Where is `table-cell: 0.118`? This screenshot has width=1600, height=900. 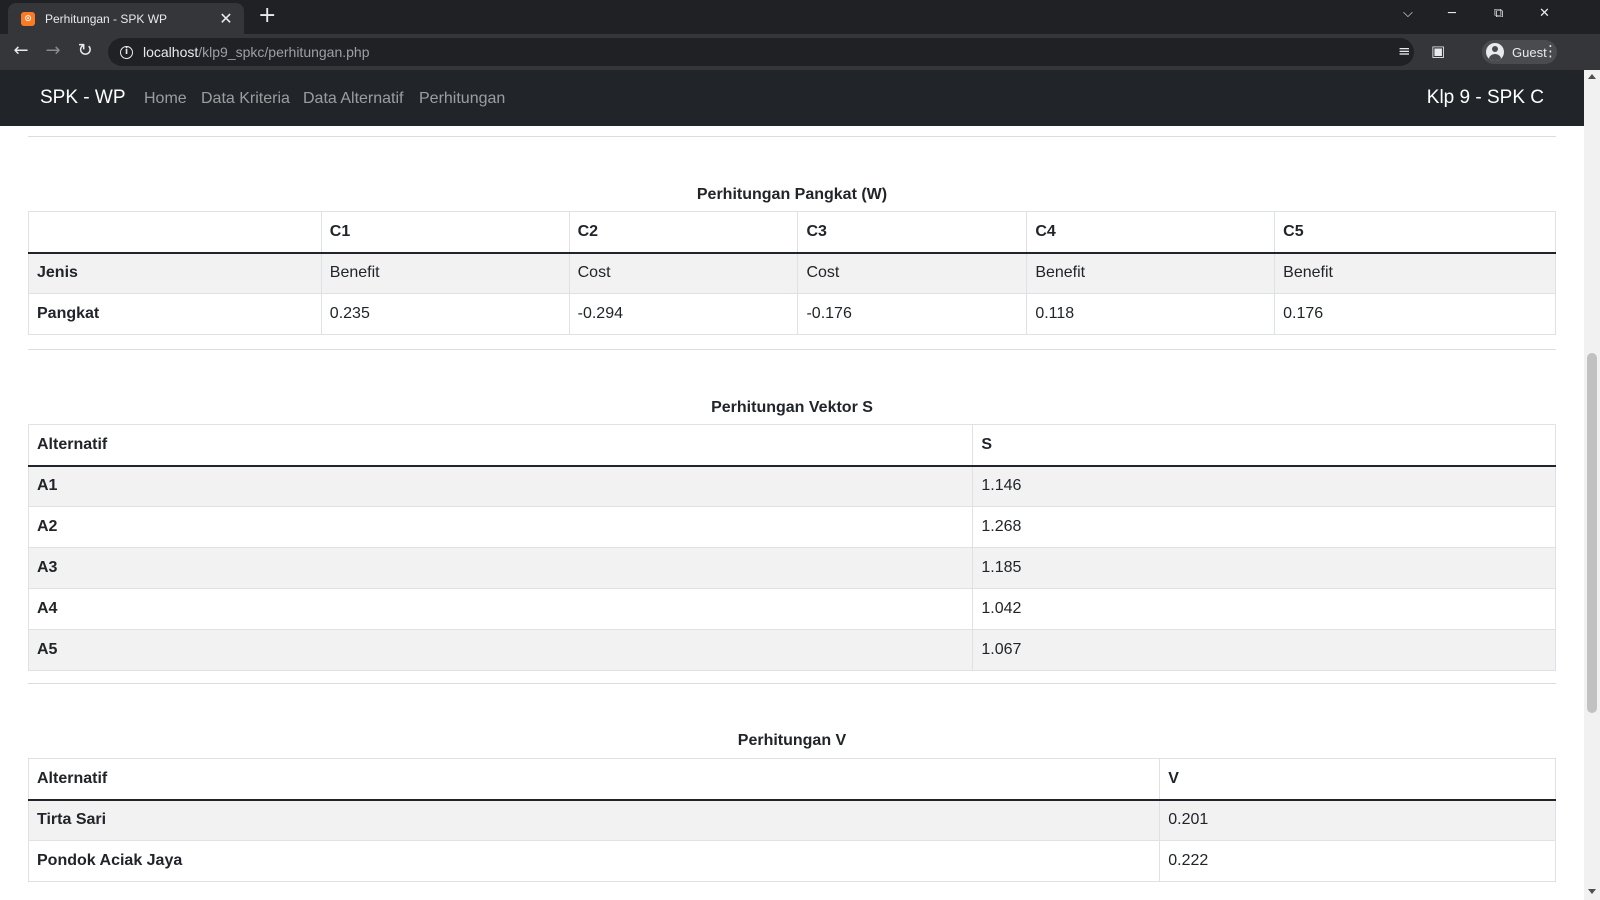 table-cell: 0.118 is located at coordinates (1151, 314).